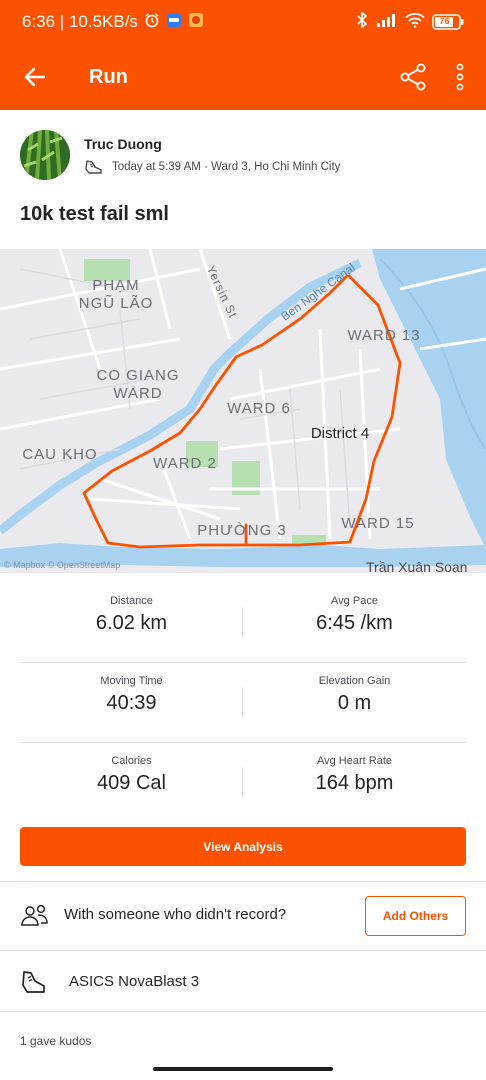  I want to click on share-button, so click(413, 77).